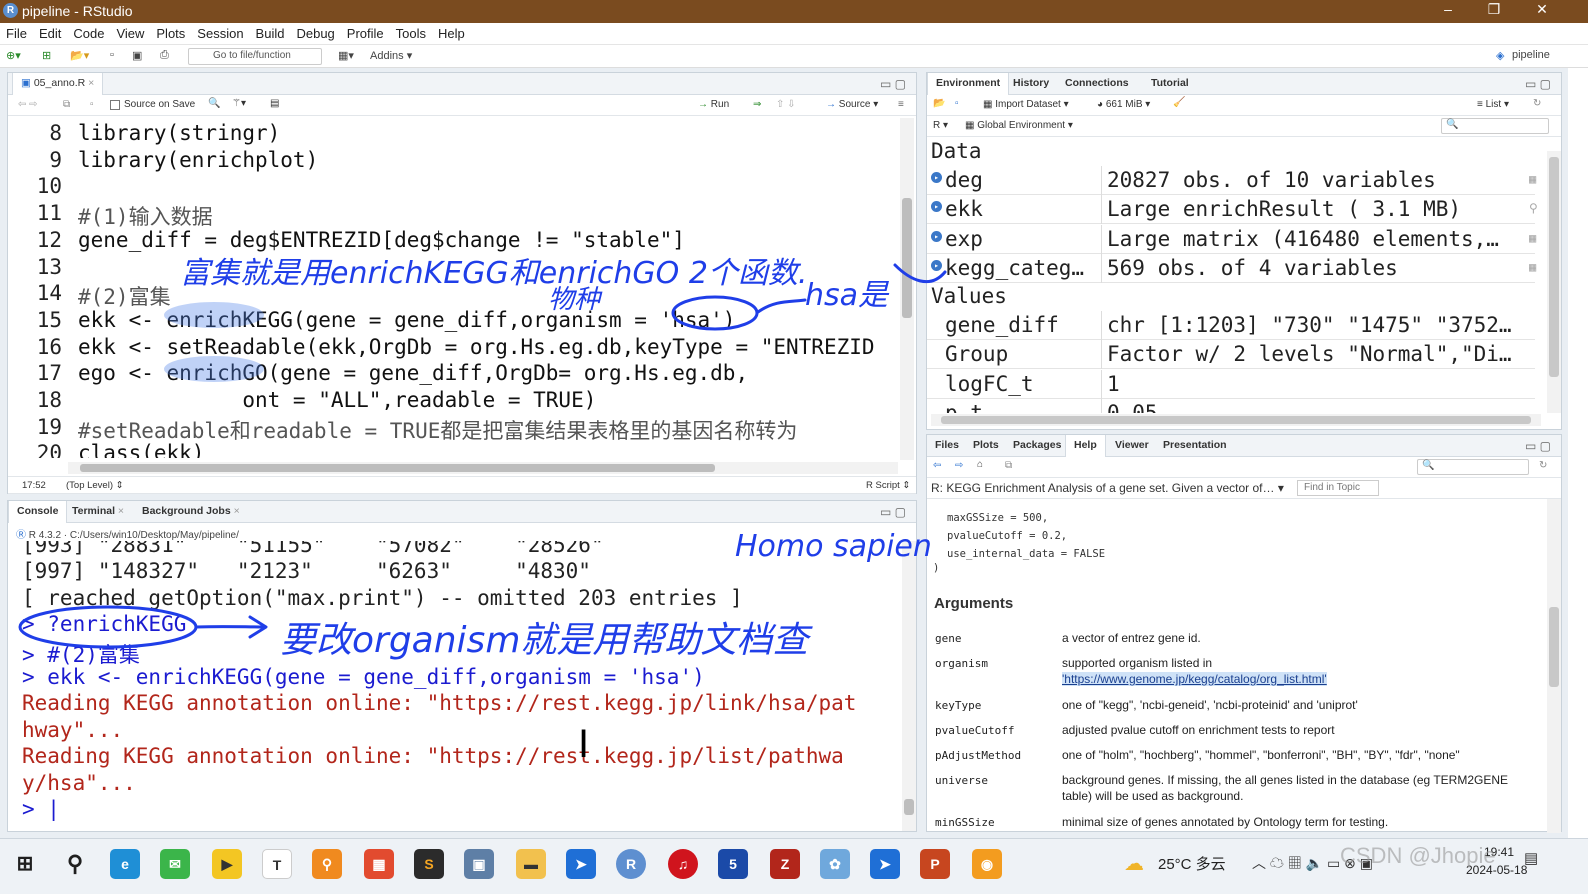 The image size is (1588, 894). I want to click on weather-text: 25°C 多云, so click(1192, 863).